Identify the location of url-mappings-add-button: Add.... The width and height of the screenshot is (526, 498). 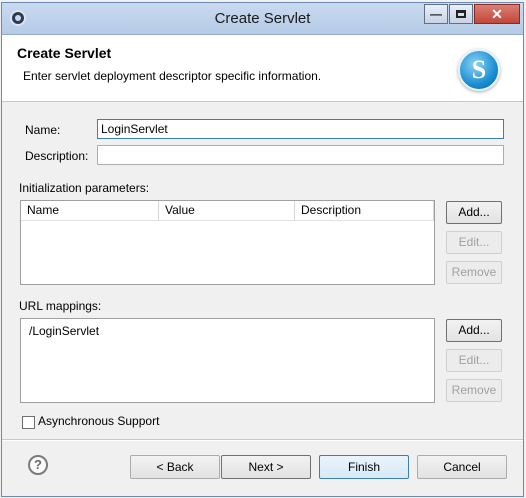
(474, 330).